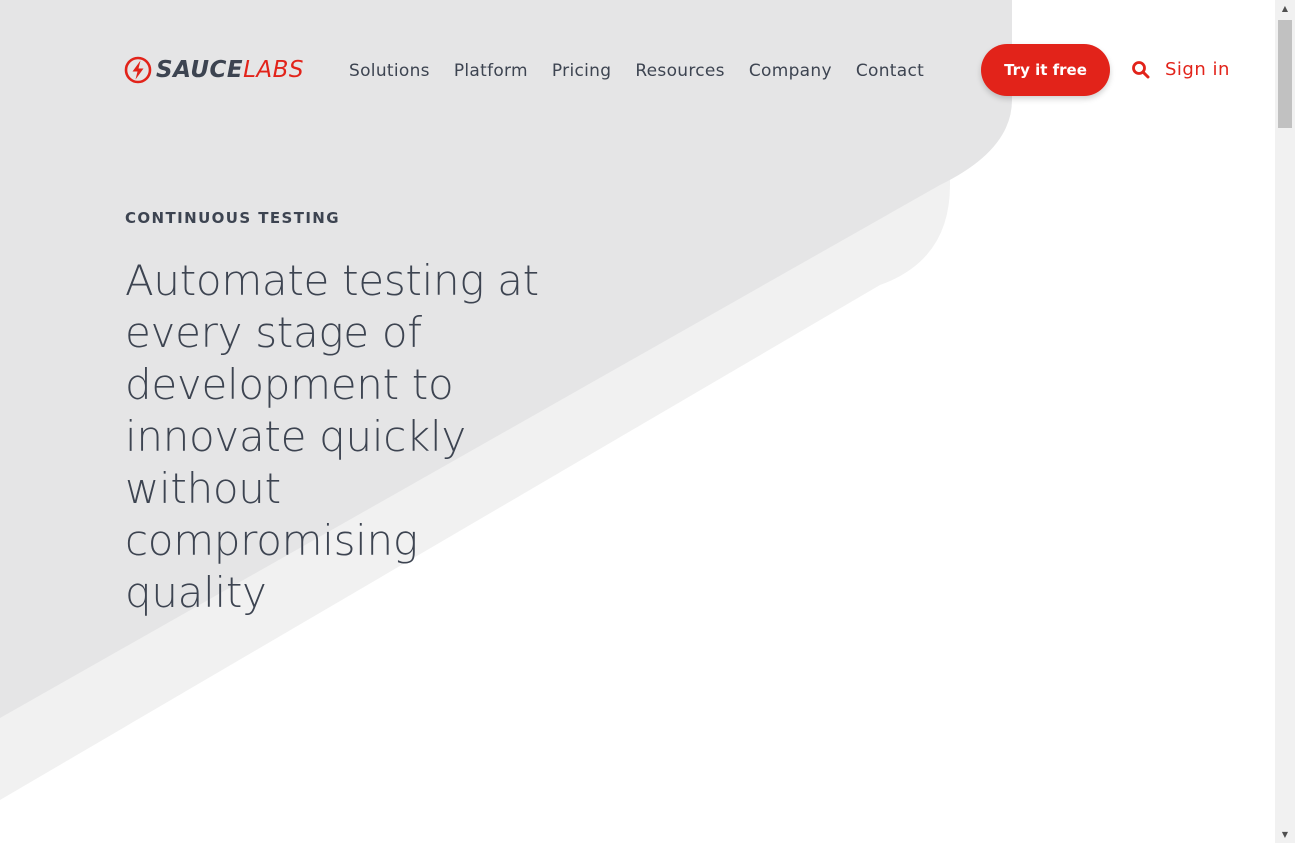  I want to click on vertical-scrollbar: ▲ ▼, so click(1285, 421).